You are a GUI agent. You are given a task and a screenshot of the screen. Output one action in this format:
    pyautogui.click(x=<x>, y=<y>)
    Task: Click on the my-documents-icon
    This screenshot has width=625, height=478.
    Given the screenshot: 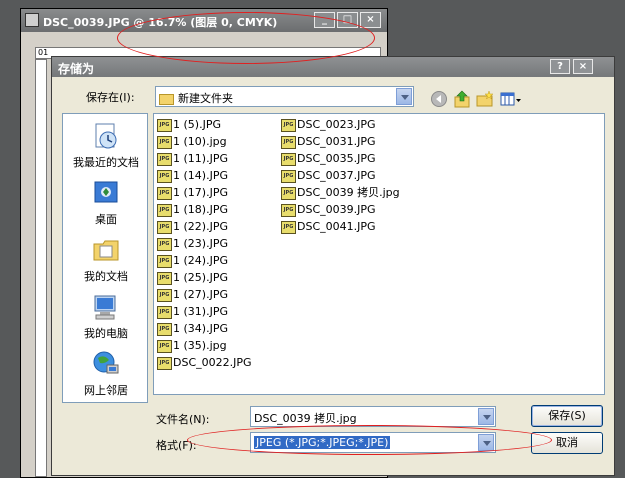 What is the action you would take?
    pyautogui.click(x=106, y=250)
    